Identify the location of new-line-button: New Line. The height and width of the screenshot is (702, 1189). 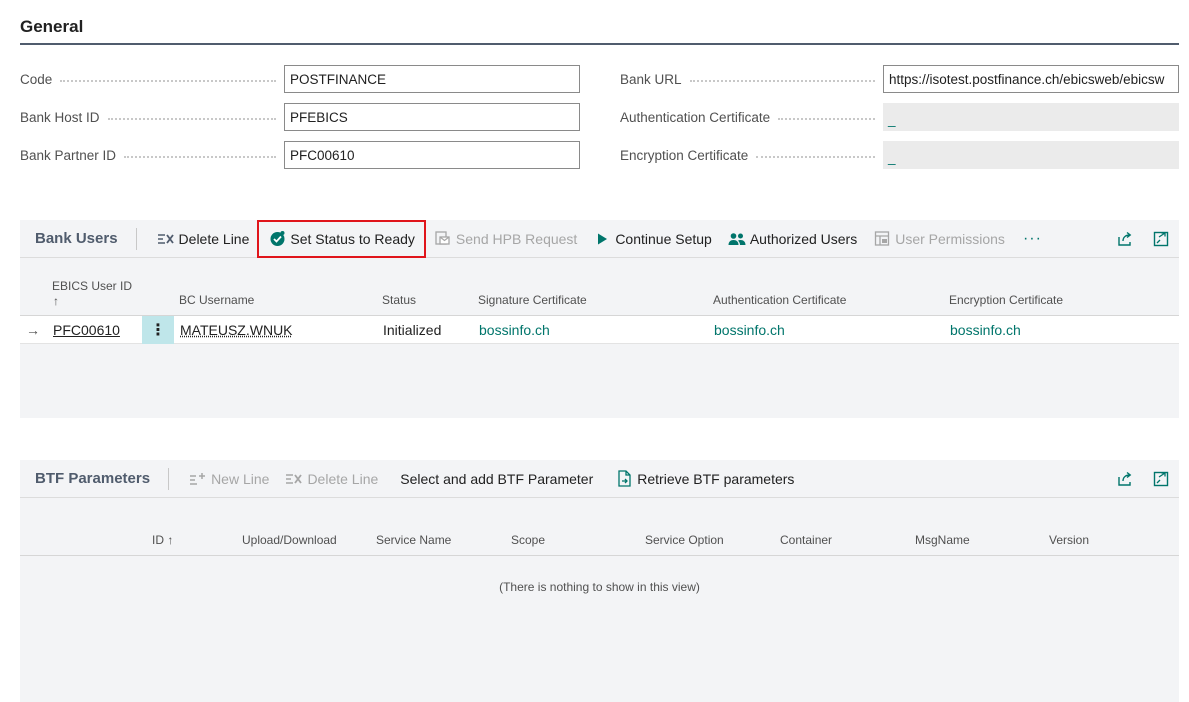
(229, 479).